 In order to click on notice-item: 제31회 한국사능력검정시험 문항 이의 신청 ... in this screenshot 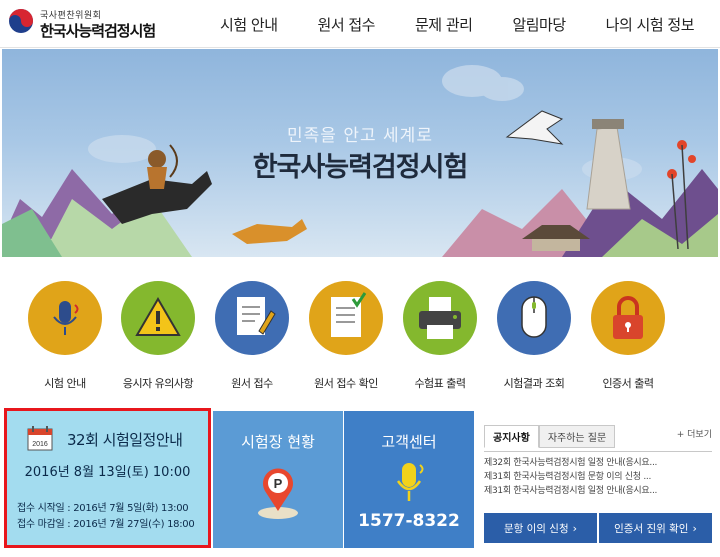, I will do `click(598, 477)`.